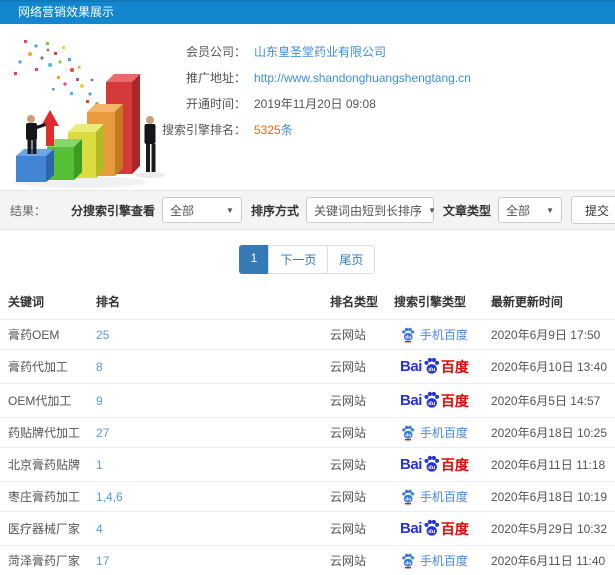 The height and width of the screenshot is (575, 615). Describe the element at coordinates (467, 210) in the screenshot. I see `article-type-label: 文章类型` at that location.